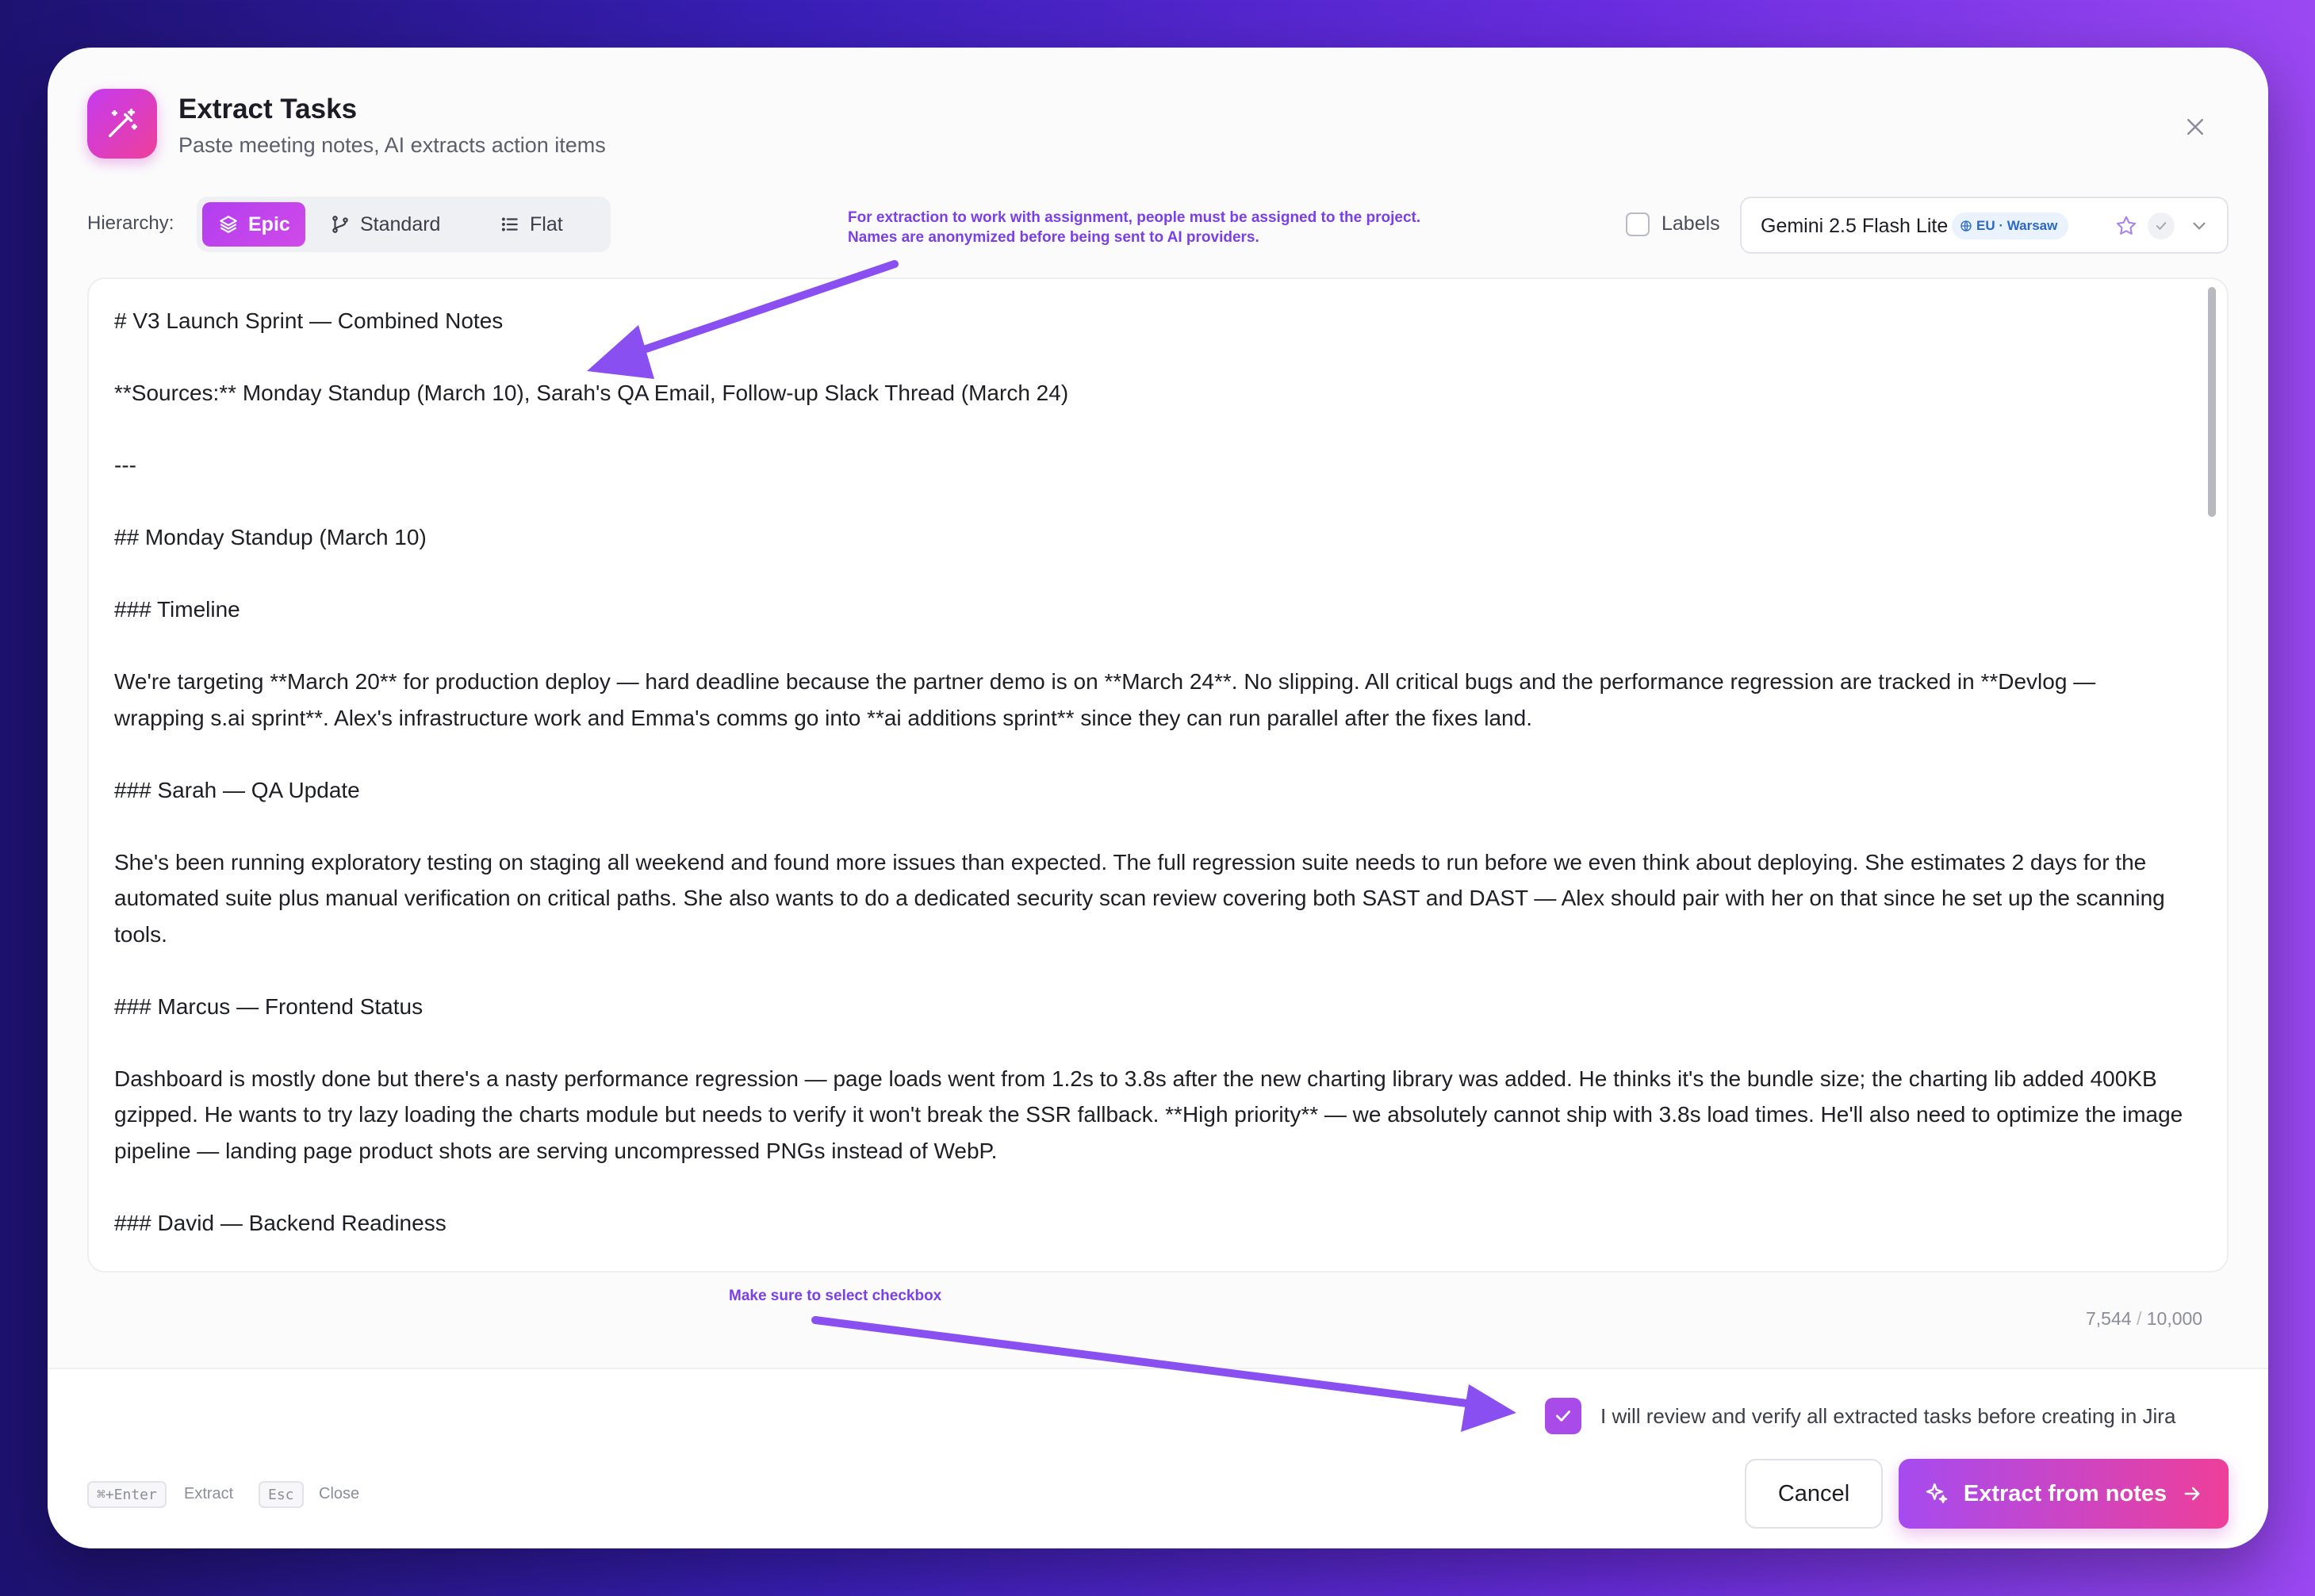  What do you see at coordinates (281, 1494) in the screenshot?
I see `shortcut-key-close: Esc` at bounding box center [281, 1494].